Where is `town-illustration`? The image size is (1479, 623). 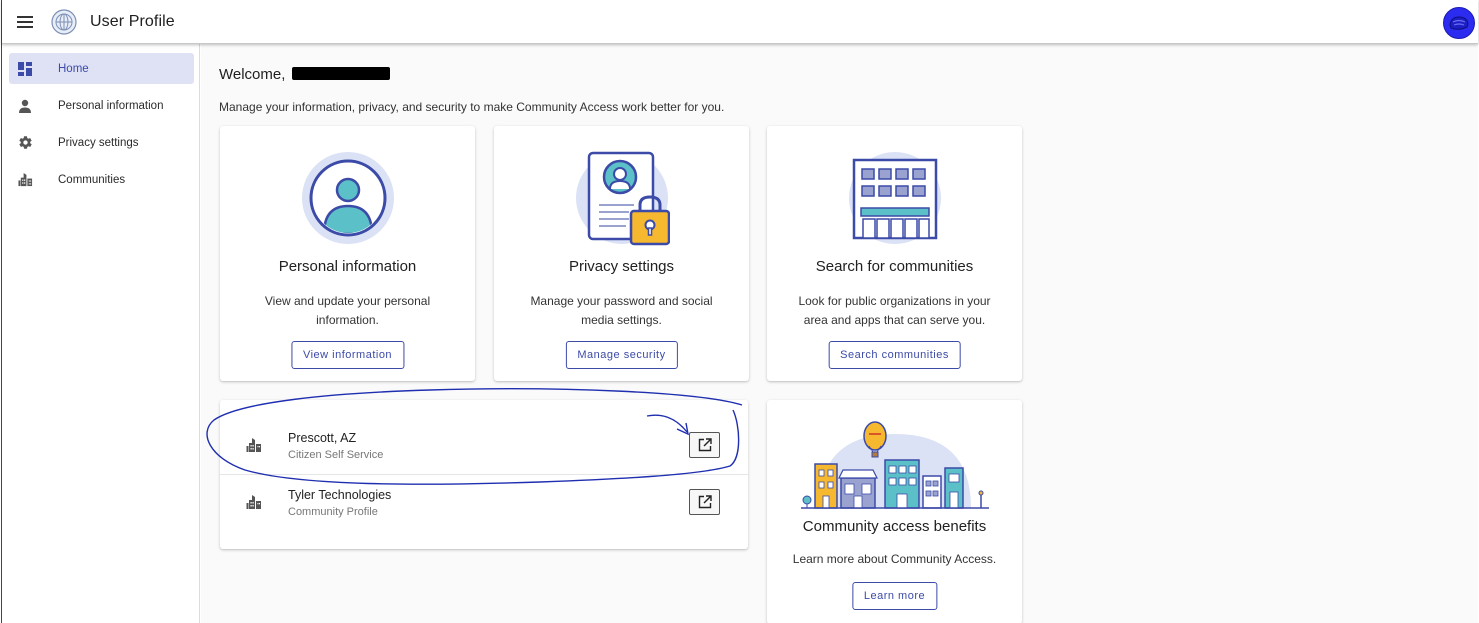
town-illustration is located at coordinates (895, 465).